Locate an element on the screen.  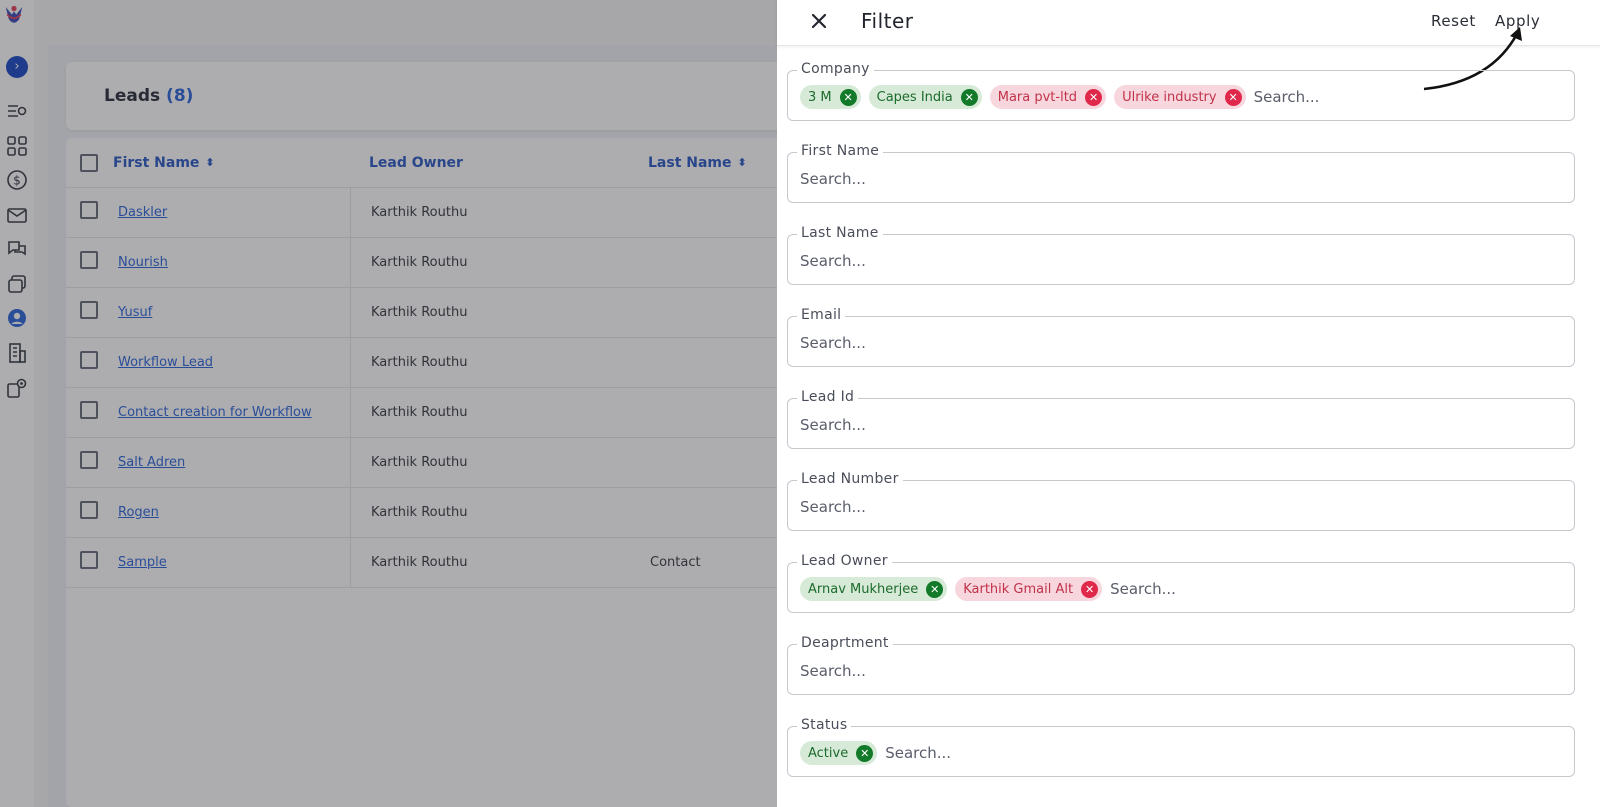
field-label: Company is located at coordinates (835, 69).